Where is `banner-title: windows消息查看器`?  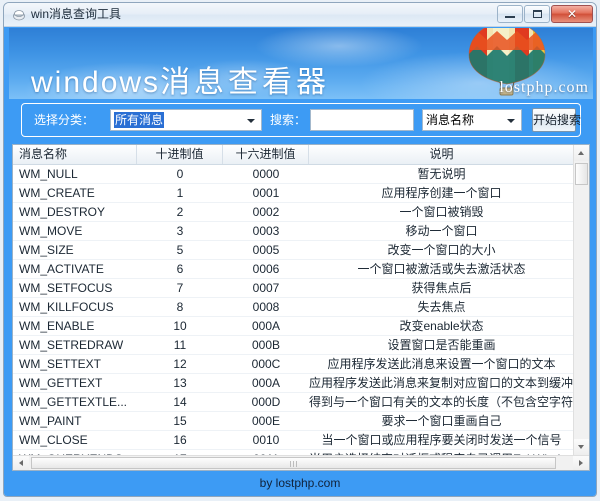
banner-title: windows消息查看器 is located at coordinates (180, 82).